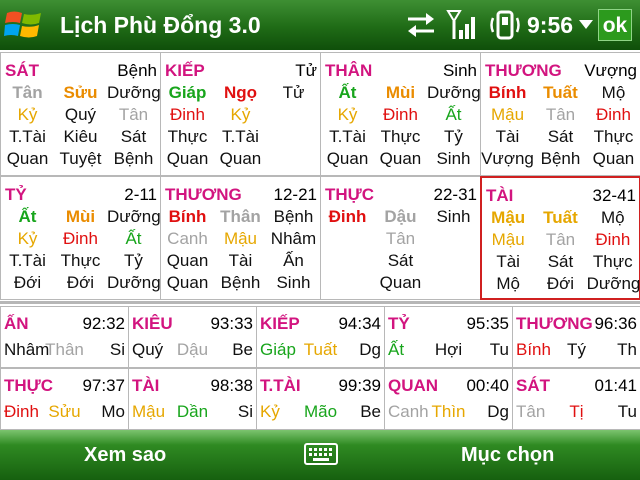 The image size is (640, 480). Describe the element at coordinates (64, 411) in the screenshot. I see `luck-cycle-value: Sửu` at that location.